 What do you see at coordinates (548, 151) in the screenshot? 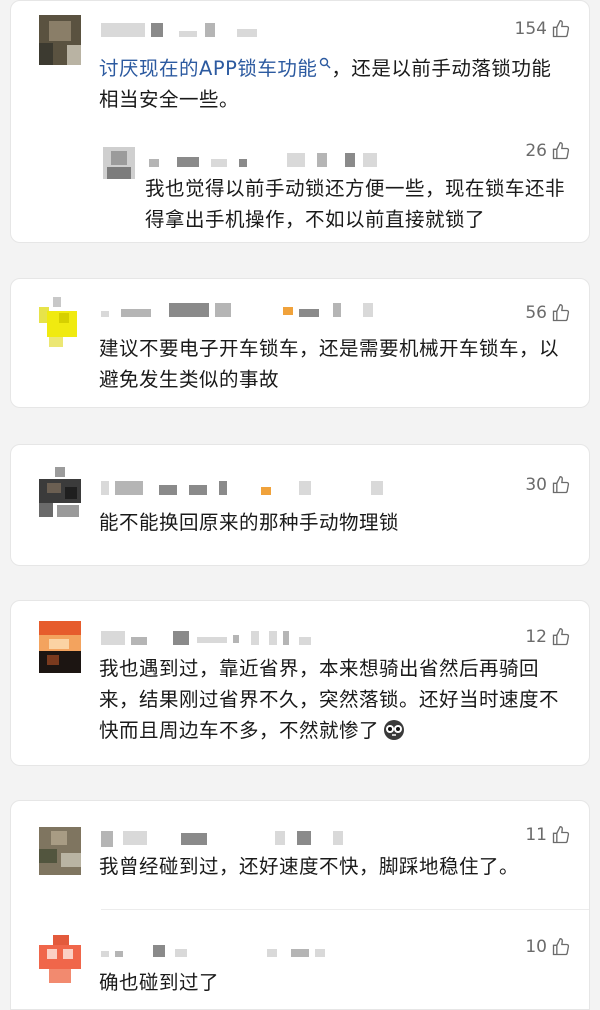
I see `like-button: 26` at bounding box center [548, 151].